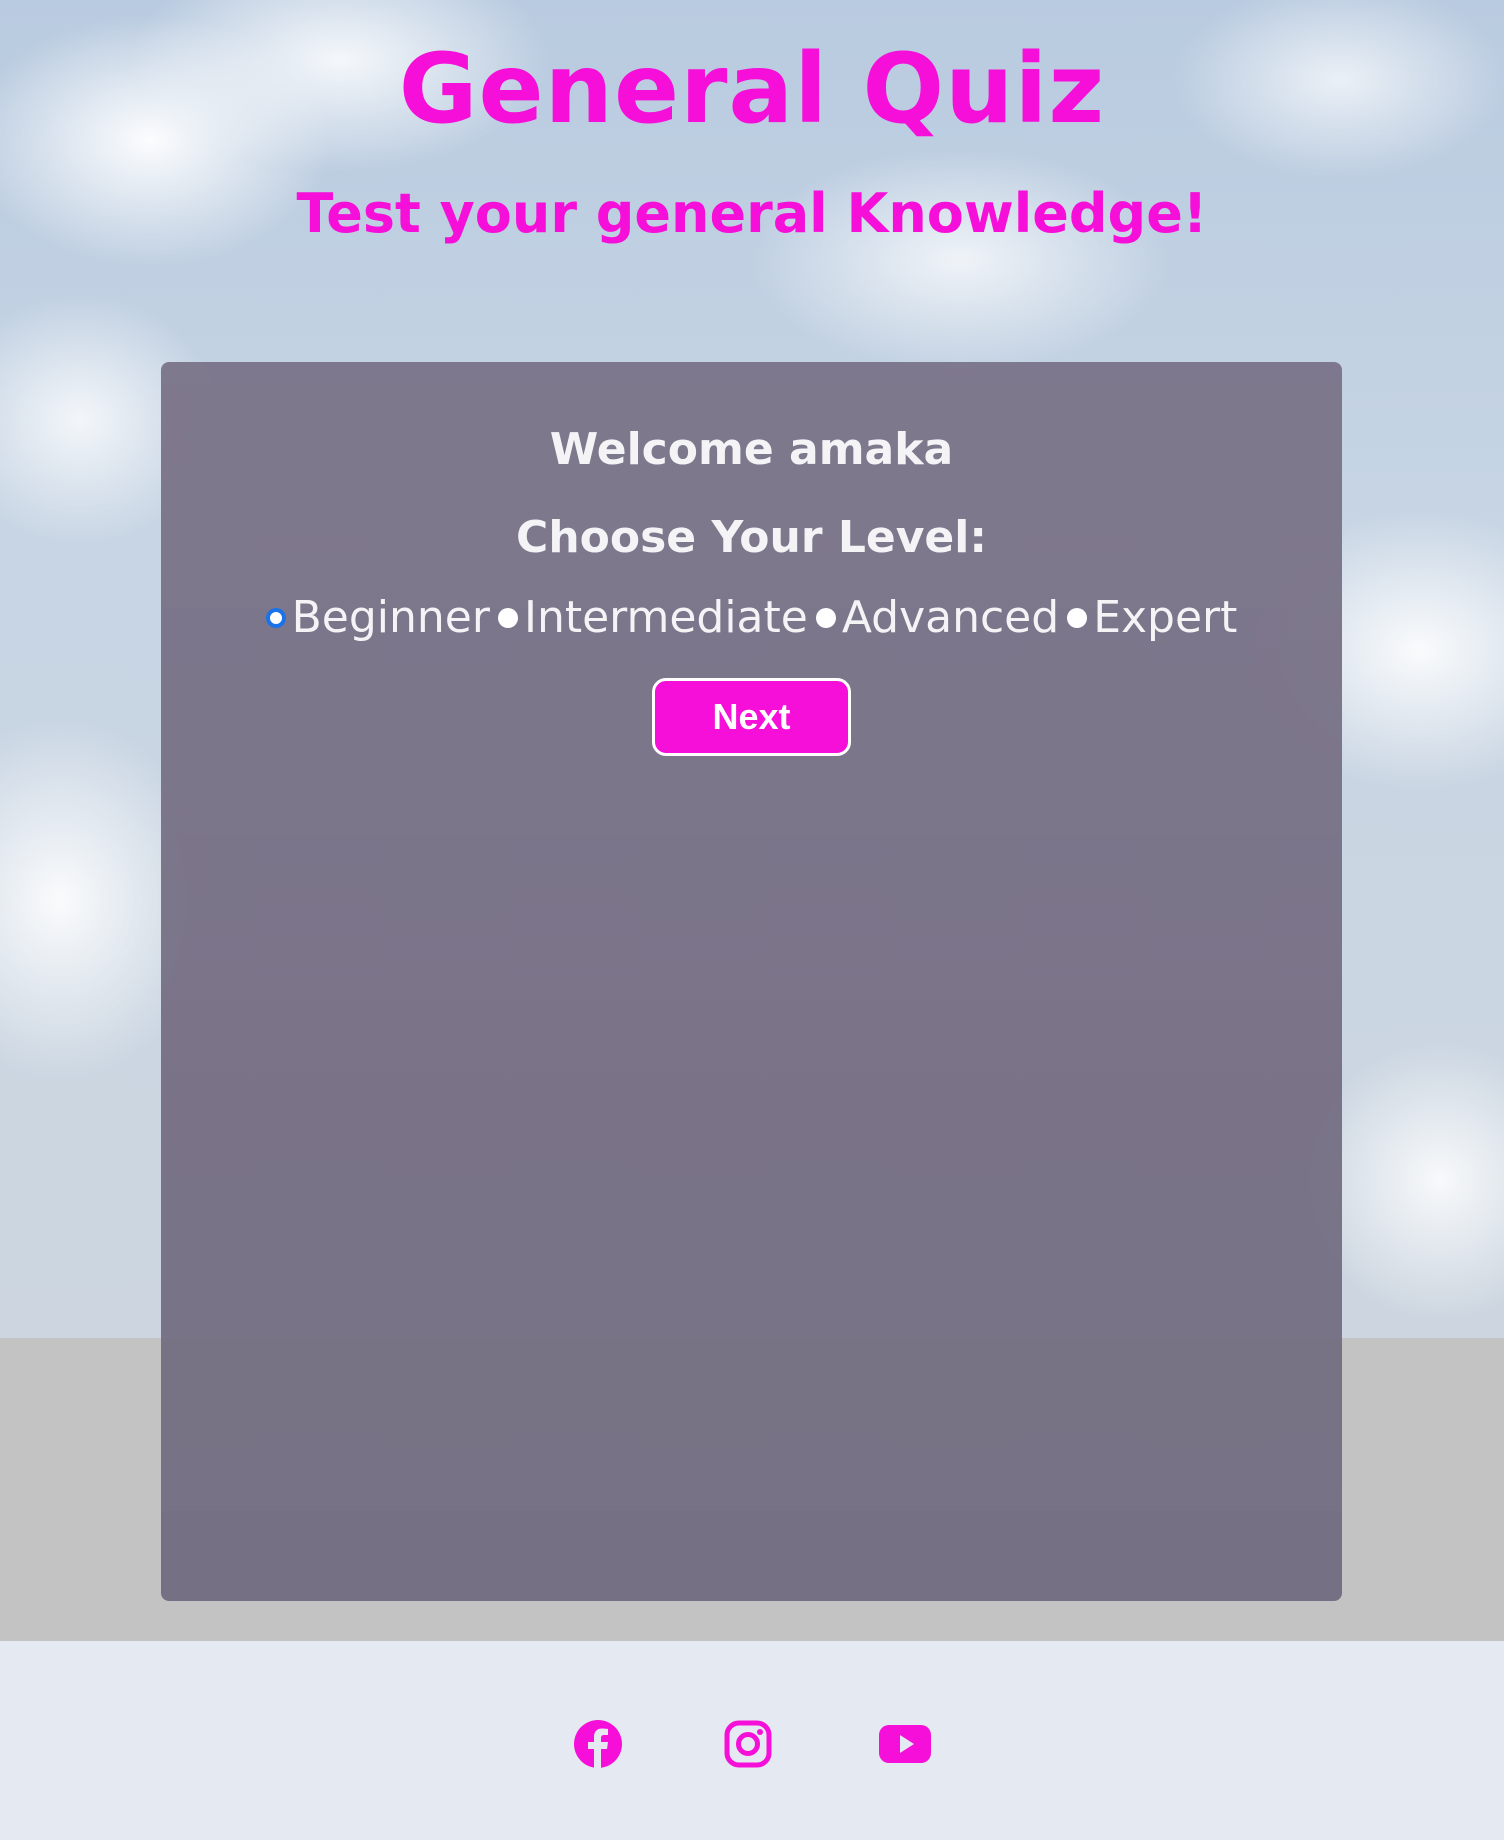 This screenshot has width=1504, height=1840. Describe the element at coordinates (507, 618) in the screenshot. I see `radio-intermediate` at that location.